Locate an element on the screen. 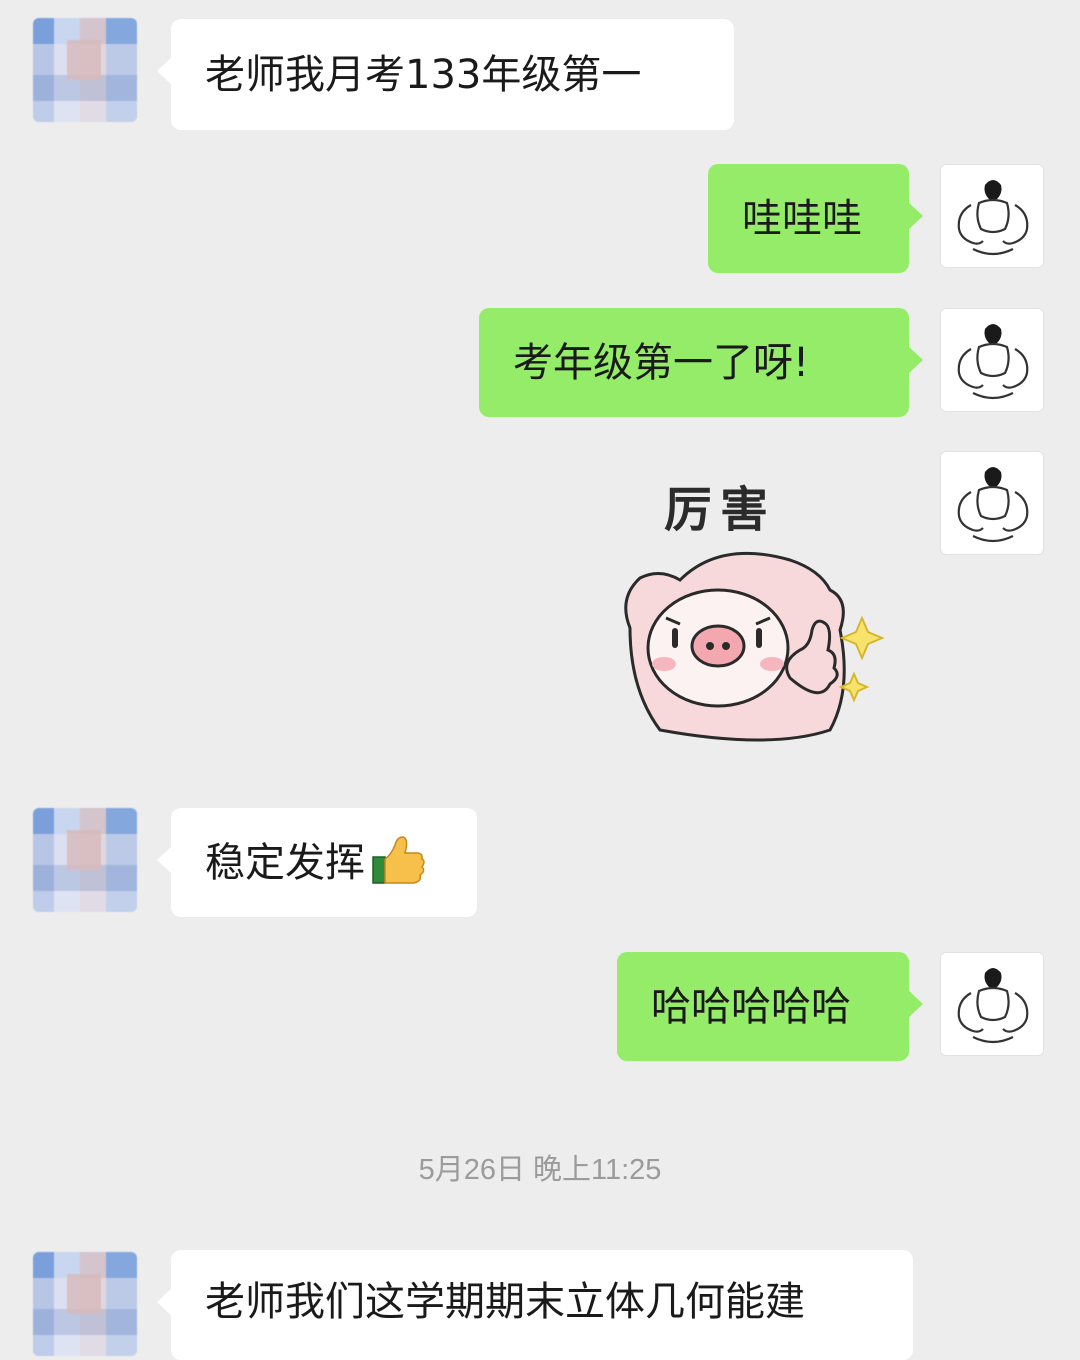 The width and height of the screenshot is (1080, 1360). message-bubble-incoming: 老师我月考133年级第一 is located at coordinates (445, 74).